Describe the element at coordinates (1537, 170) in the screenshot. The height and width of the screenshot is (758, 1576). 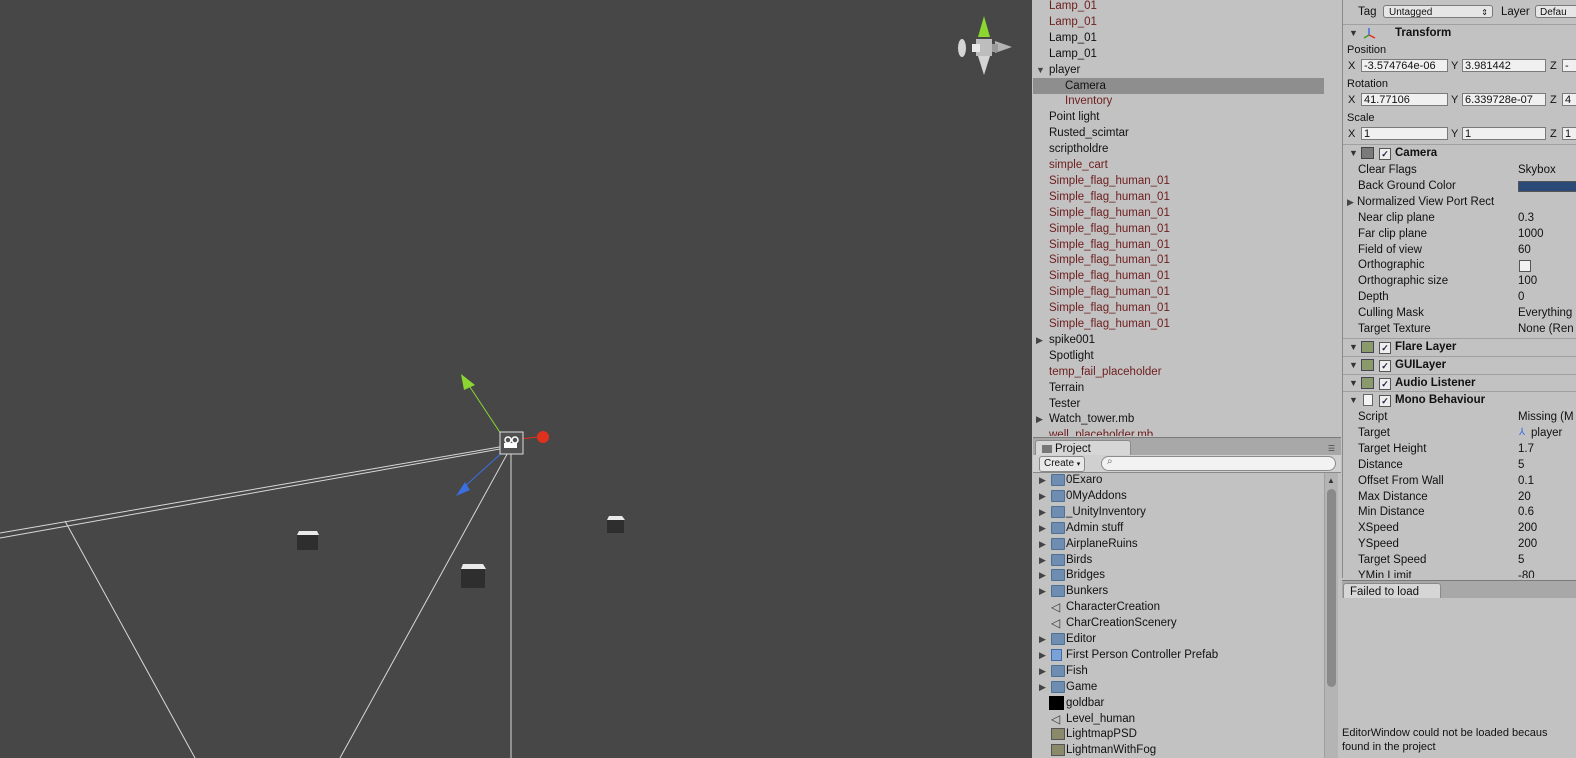
I see `property-value: Skybox` at that location.